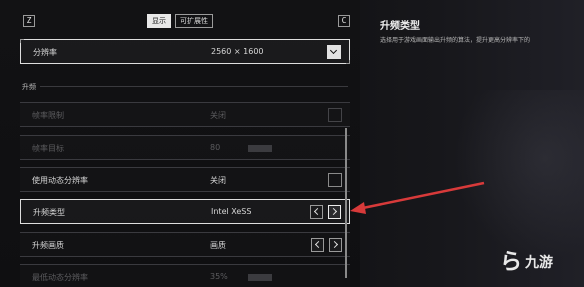 The image size is (584, 287). Describe the element at coordinates (335, 115) in the screenshot. I see `frame-limit-checkbox` at that location.